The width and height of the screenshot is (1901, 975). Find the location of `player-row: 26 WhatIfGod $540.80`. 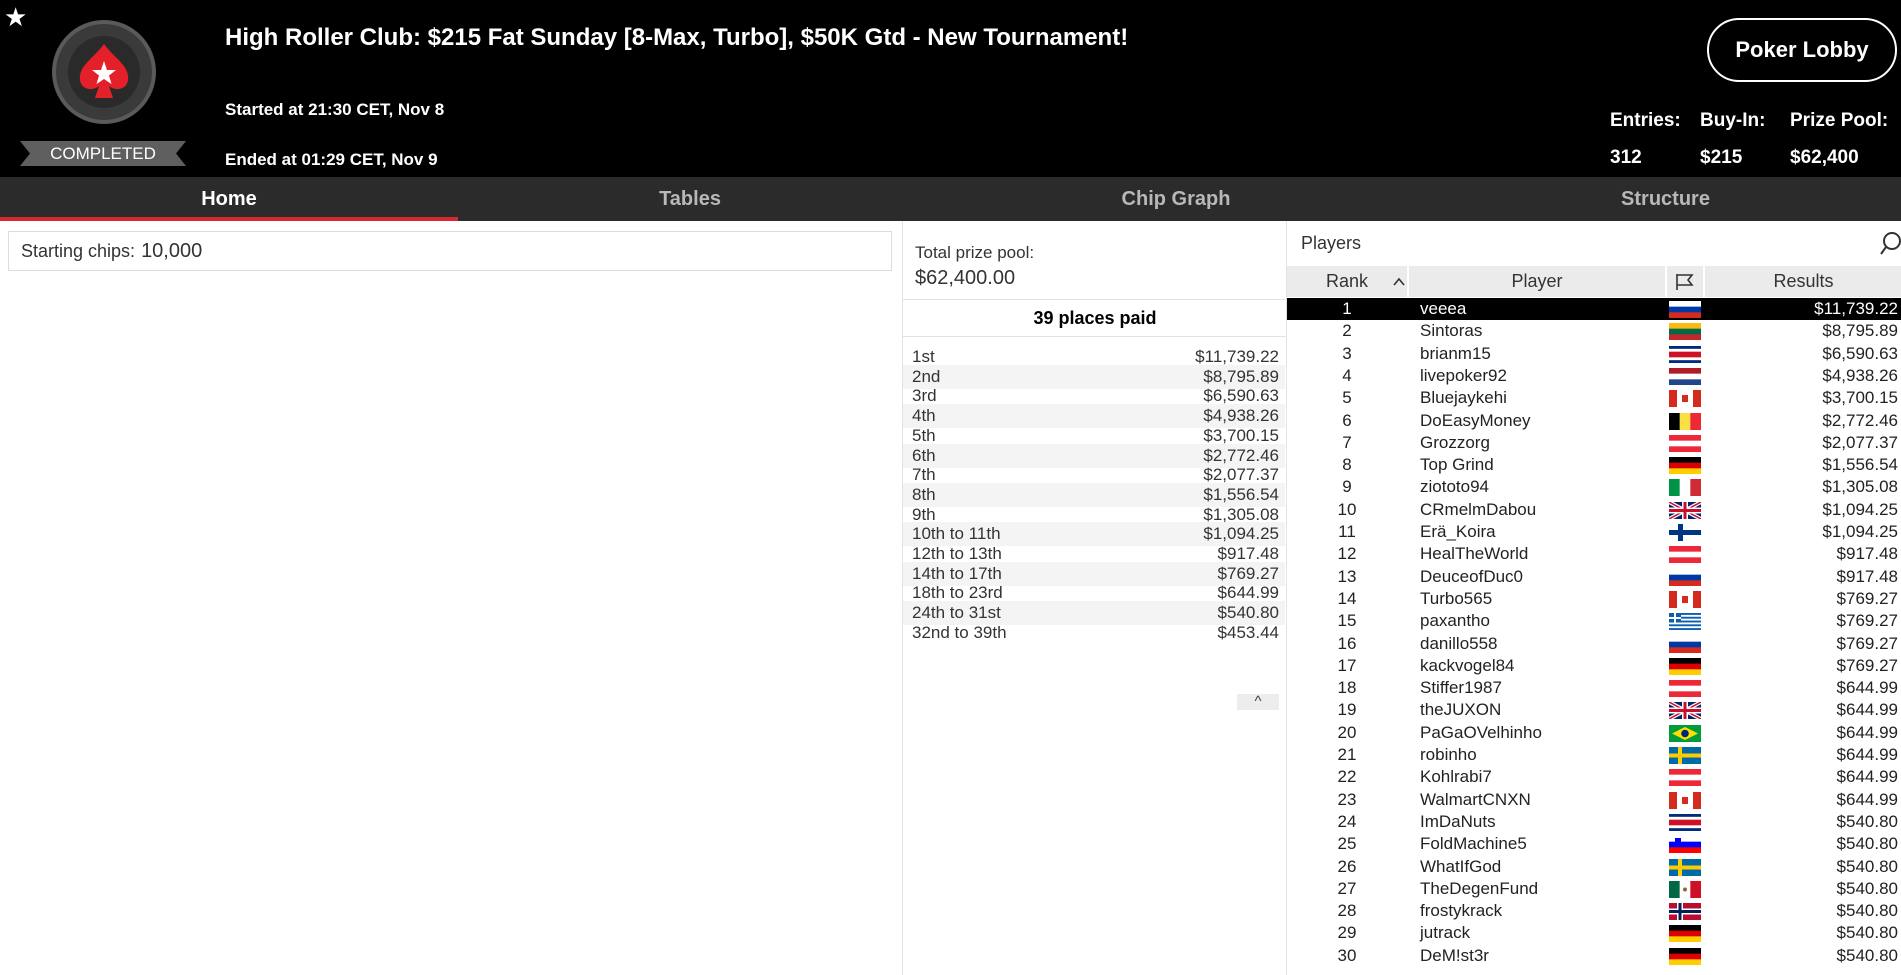

player-row: 26 WhatIfGod $540.80 is located at coordinates (1594, 867).